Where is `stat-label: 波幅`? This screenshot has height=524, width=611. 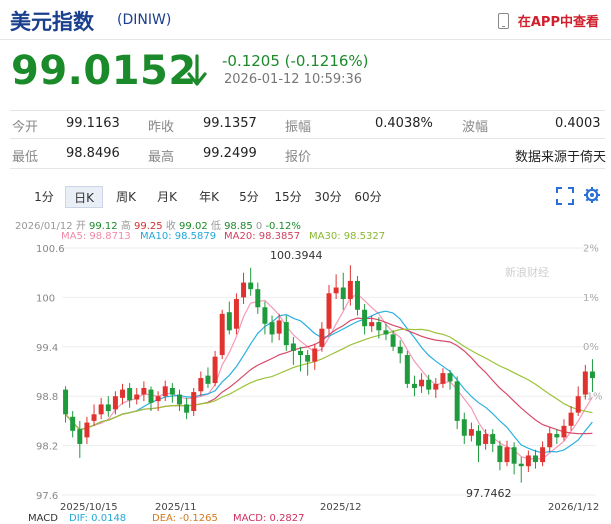 stat-label: 波幅 is located at coordinates (475, 127).